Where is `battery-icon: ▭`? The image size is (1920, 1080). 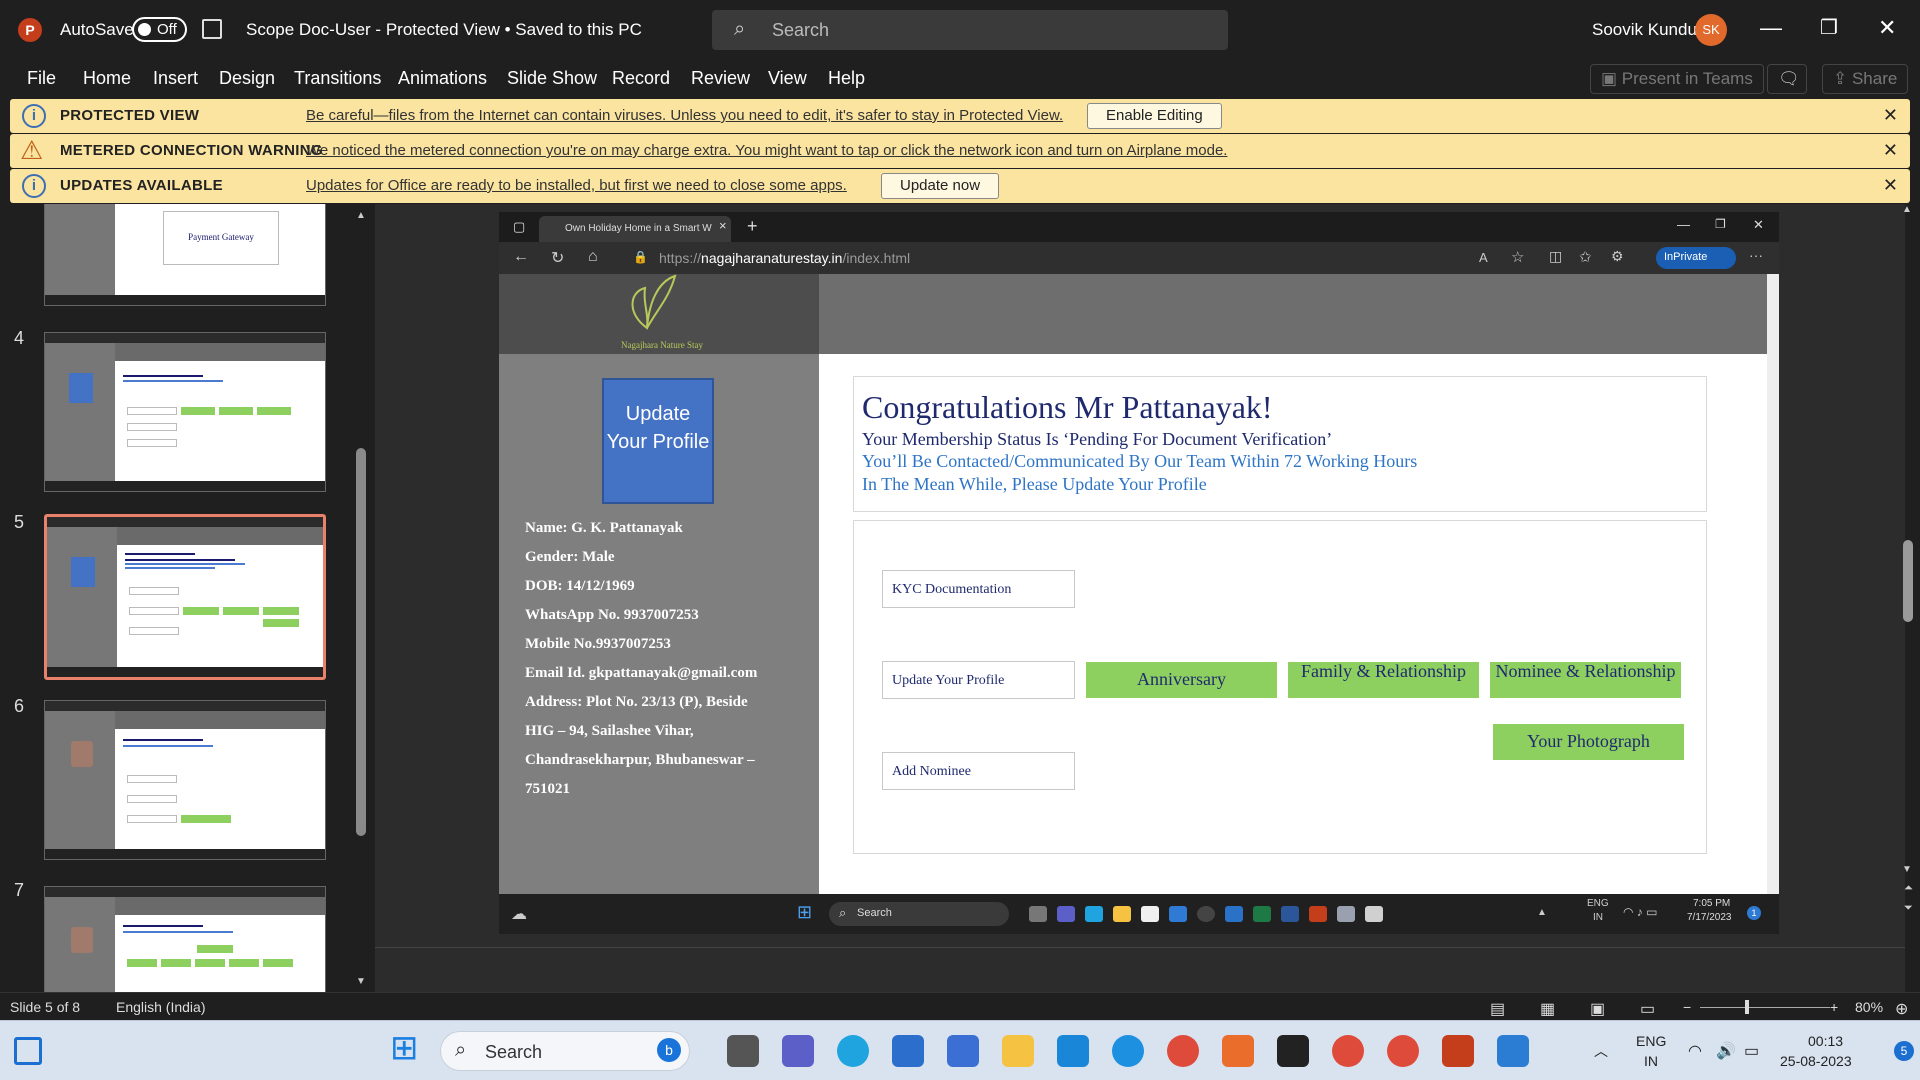 battery-icon: ▭ is located at coordinates (1751, 1051).